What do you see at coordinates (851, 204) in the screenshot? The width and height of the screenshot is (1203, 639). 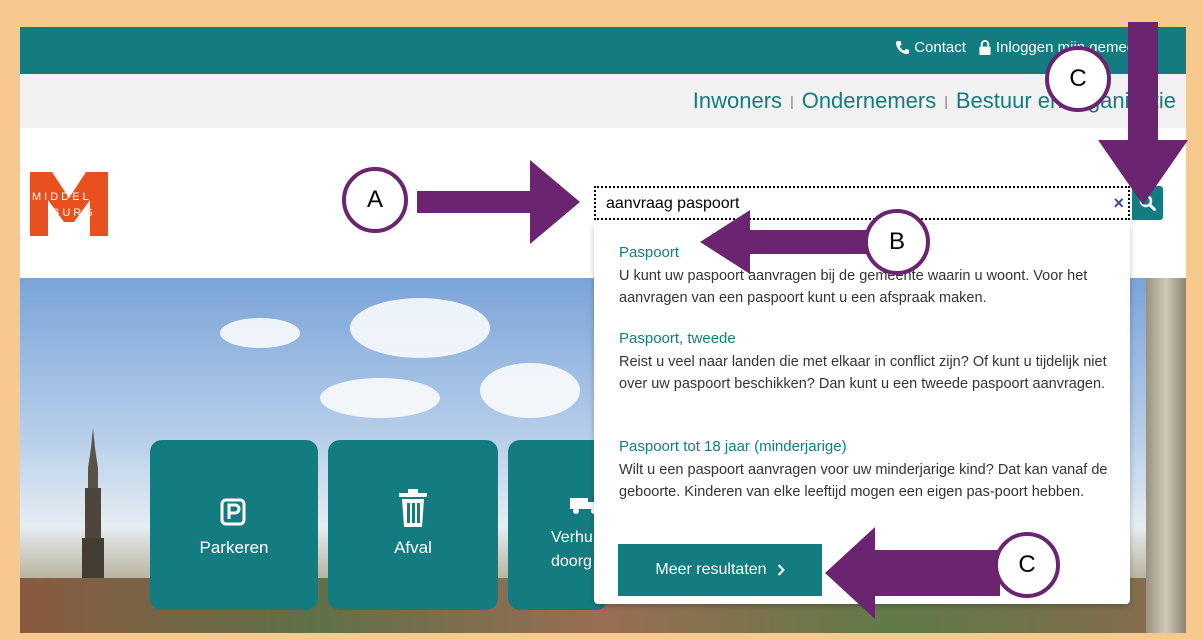 I see `search-input` at bounding box center [851, 204].